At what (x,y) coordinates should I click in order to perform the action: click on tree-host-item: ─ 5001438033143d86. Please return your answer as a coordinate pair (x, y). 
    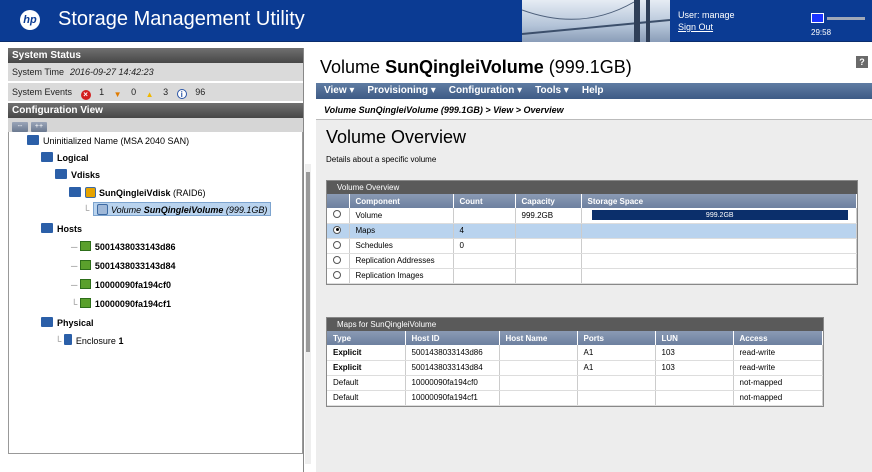
    Looking at the image, I should click on (123, 247).